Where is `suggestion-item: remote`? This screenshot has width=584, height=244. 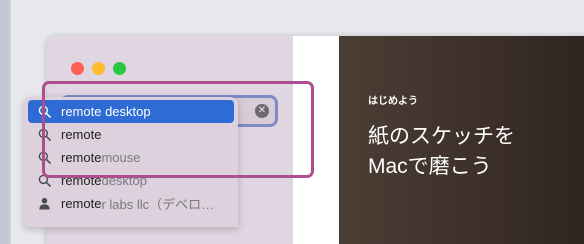
suggestion-item: remote is located at coordinates (131, 134).